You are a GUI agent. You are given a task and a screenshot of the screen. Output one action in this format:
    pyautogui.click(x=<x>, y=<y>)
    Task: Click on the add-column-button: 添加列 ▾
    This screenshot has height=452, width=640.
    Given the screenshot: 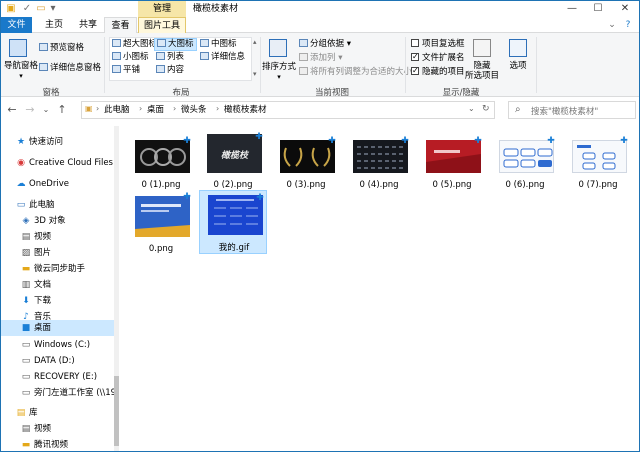 What is the action you would take?
    pyautogui.click(x=320, y=58)
    